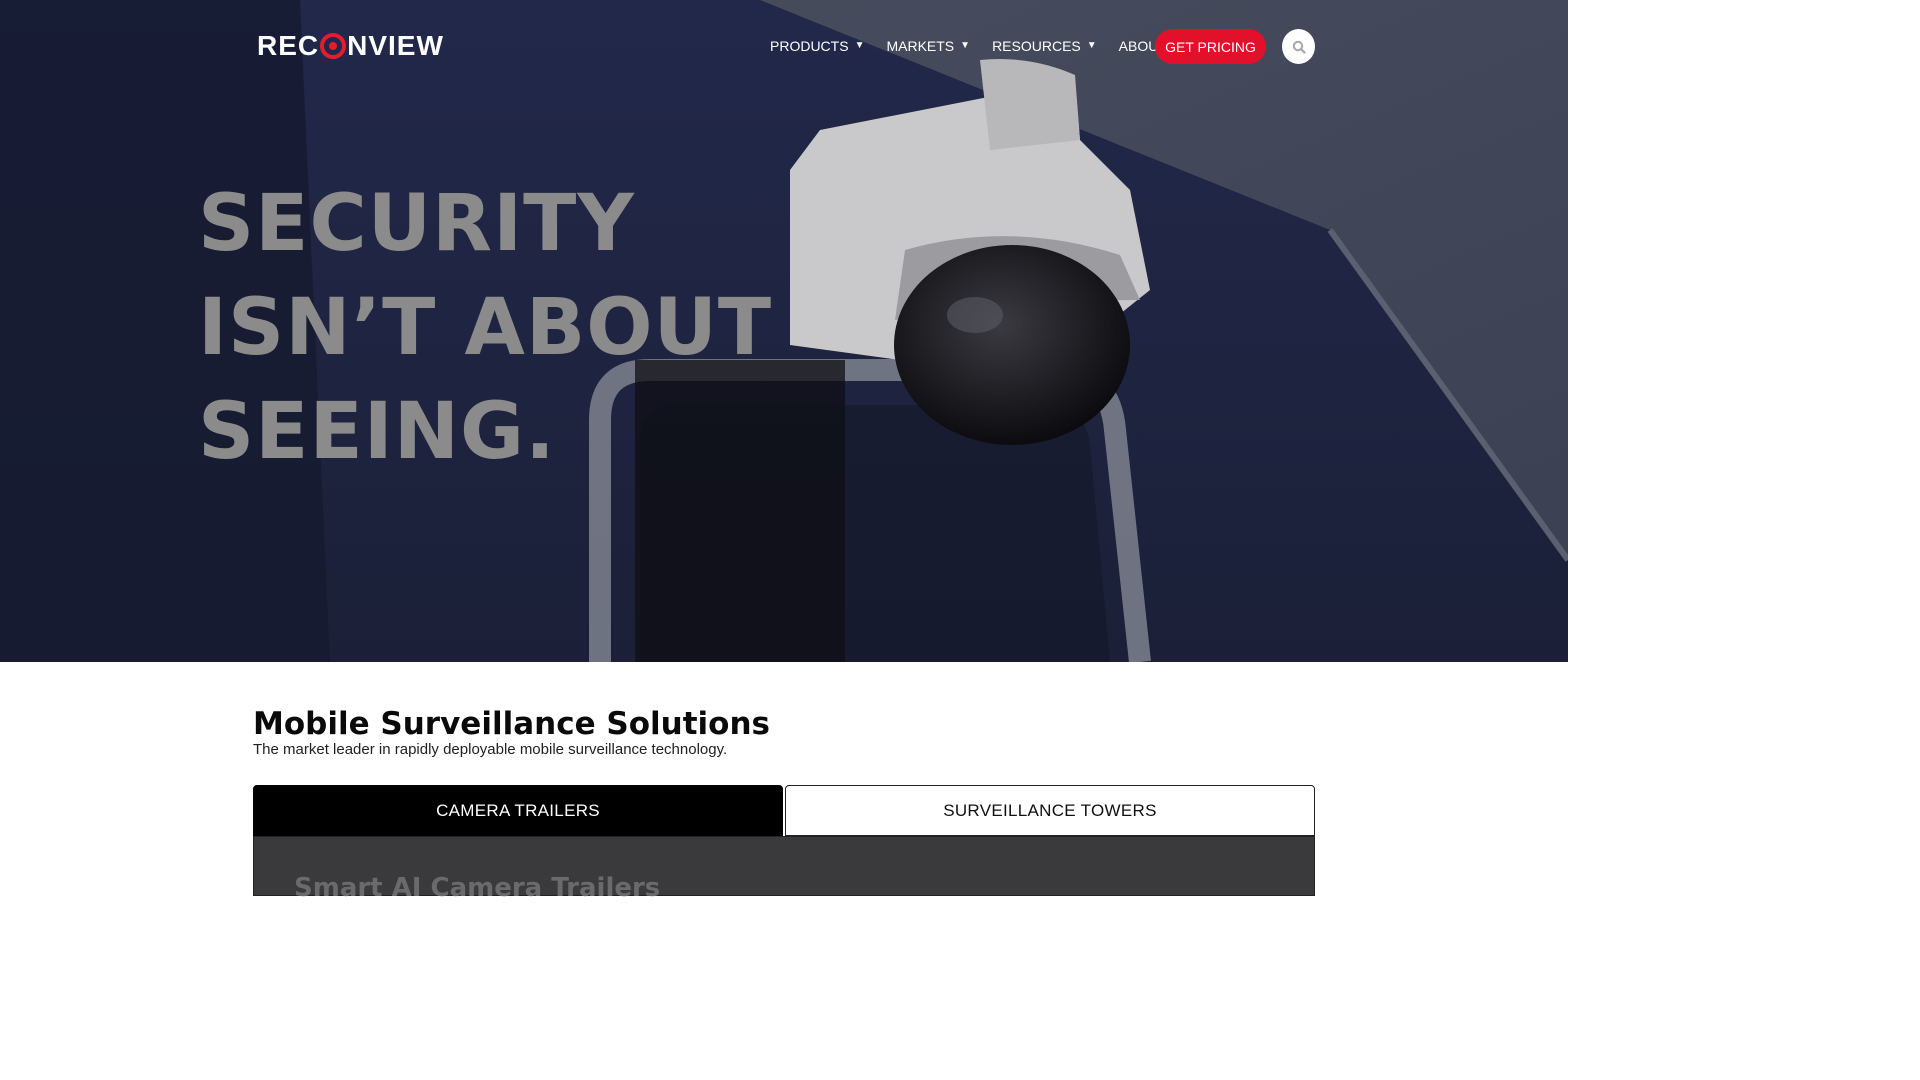  I want to click on nav-item-label: PRODUCTS, so click(809, 46).